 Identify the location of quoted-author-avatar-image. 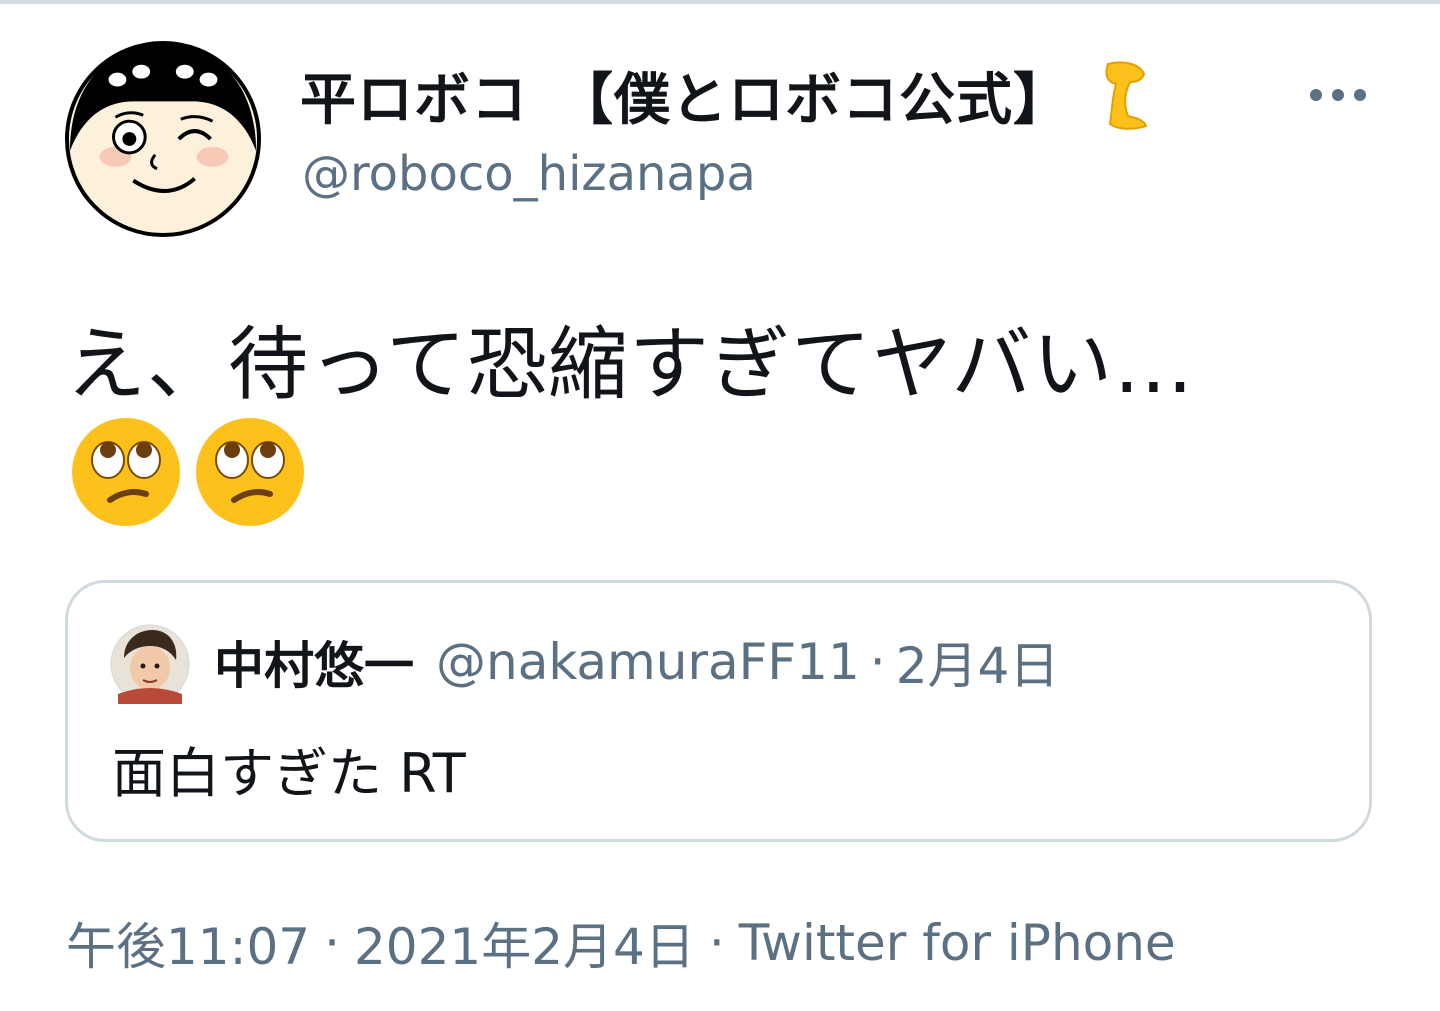
(150, 664).